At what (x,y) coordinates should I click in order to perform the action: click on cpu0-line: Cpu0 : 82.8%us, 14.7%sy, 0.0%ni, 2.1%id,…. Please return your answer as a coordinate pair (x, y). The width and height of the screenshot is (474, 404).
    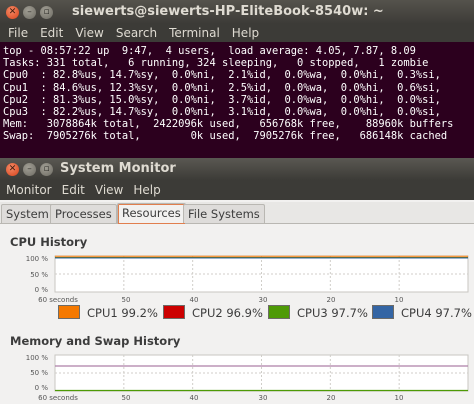
    Looking at the image, I should click on (222, 75).